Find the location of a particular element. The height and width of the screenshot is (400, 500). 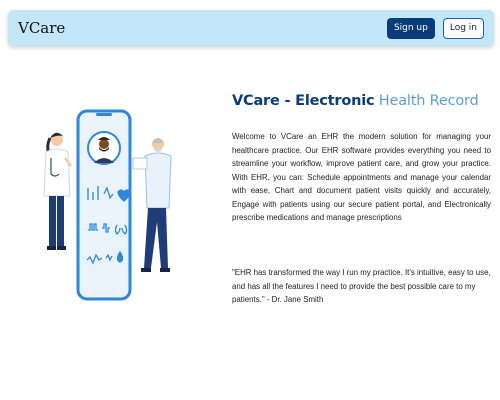

signup-button: Sign up is located at coordinates (410, 28).